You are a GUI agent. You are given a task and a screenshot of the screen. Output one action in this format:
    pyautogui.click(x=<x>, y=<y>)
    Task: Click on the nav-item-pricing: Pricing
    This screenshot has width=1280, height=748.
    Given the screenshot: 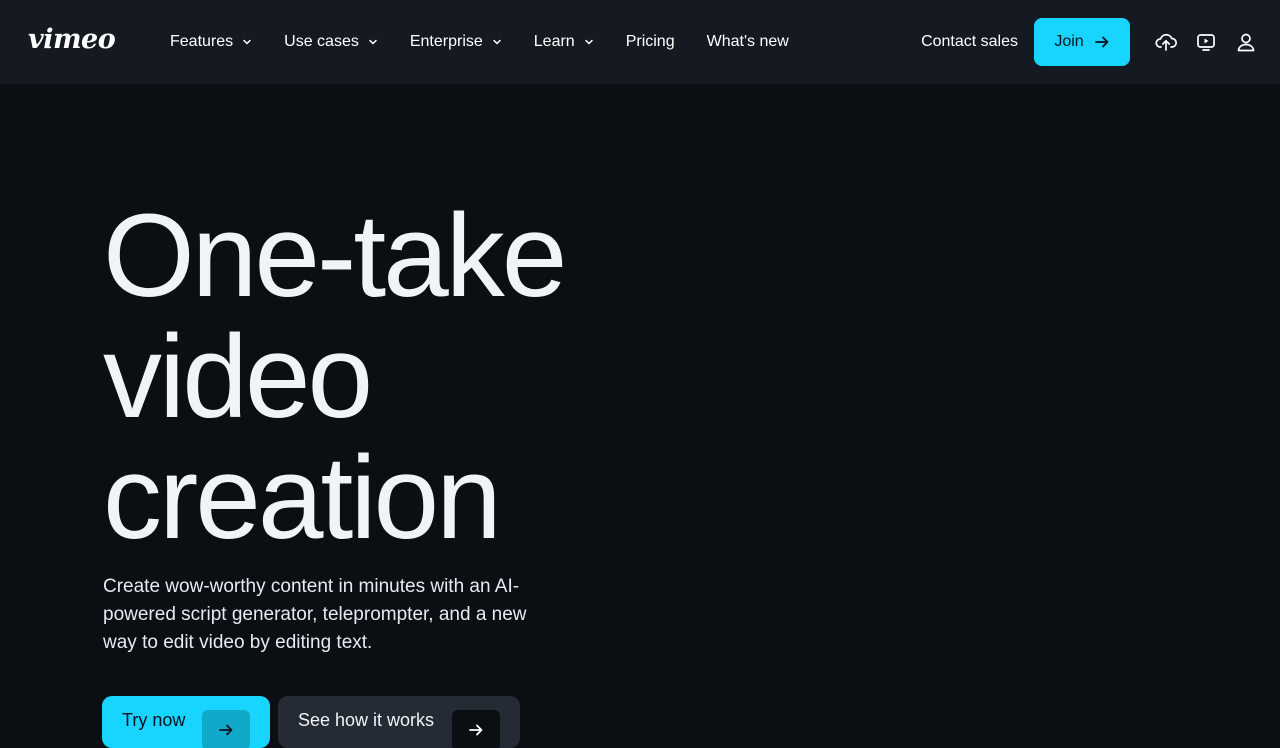 What is the action you would take?
    pyautogui.click(x=650, y=42)
    